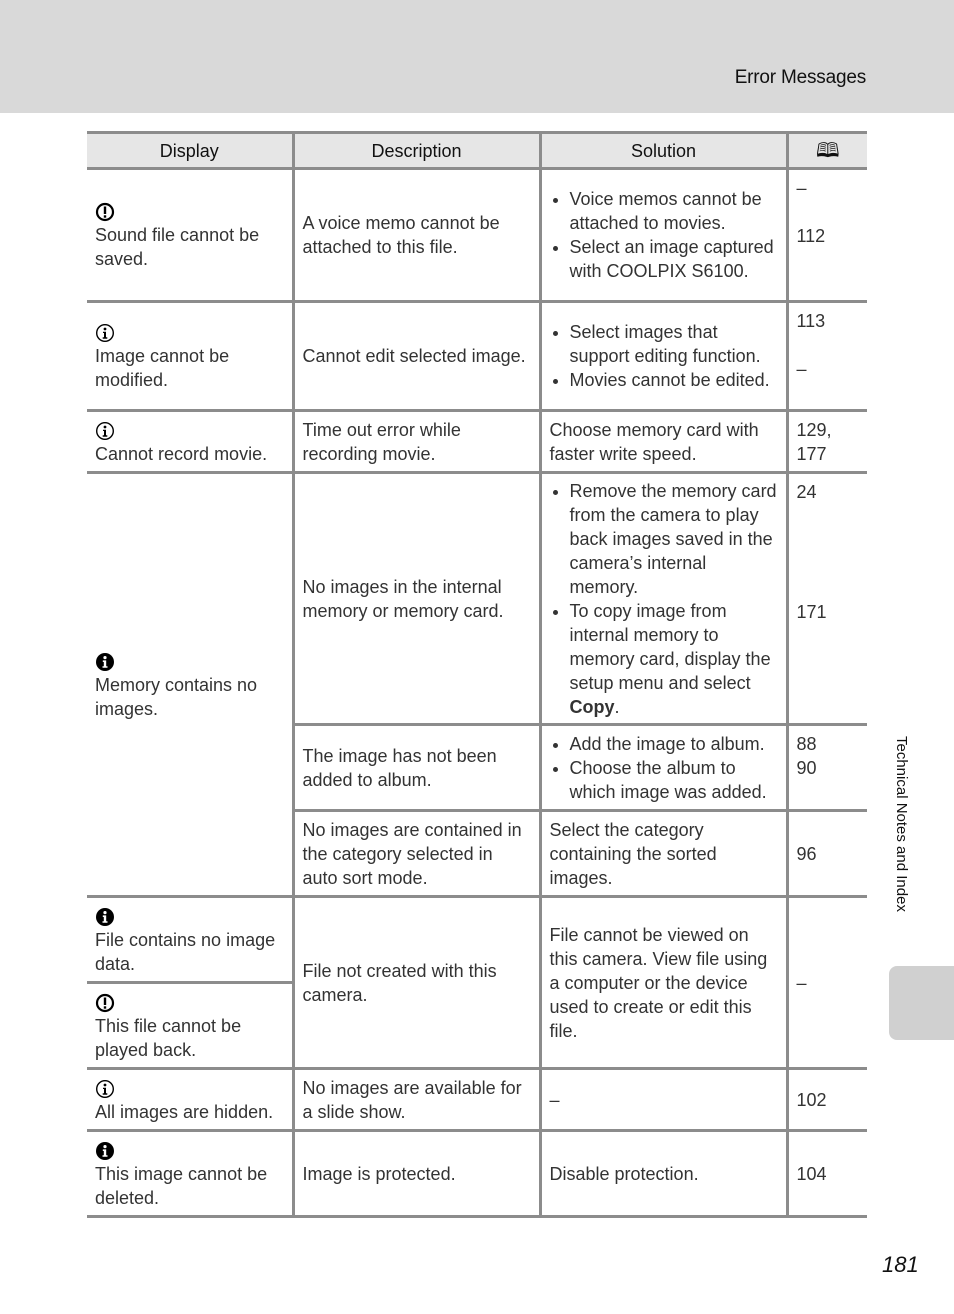 This screenshot has width=954, height=1314. What do you see at coordinates (184, 1111) in the screenshot?
I see `display-message: All images are hidden.` at bounding box center [184, 1111].